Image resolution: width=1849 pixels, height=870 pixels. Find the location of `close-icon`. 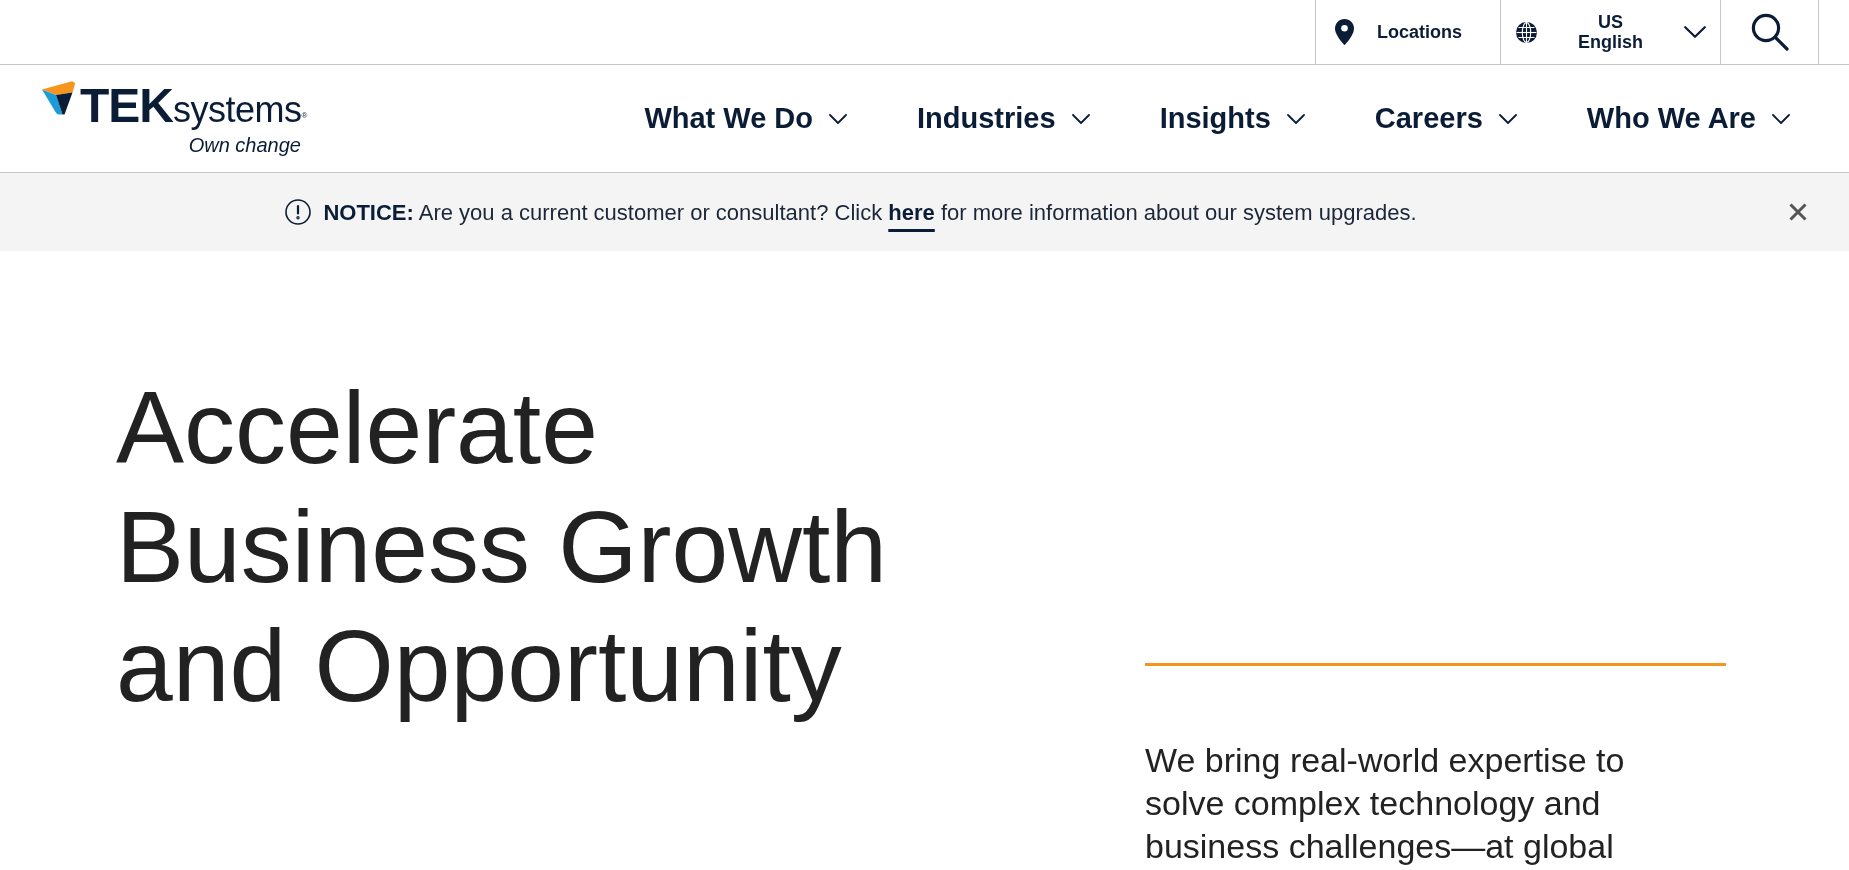

close-icon is located at coordinates (1798, 212).